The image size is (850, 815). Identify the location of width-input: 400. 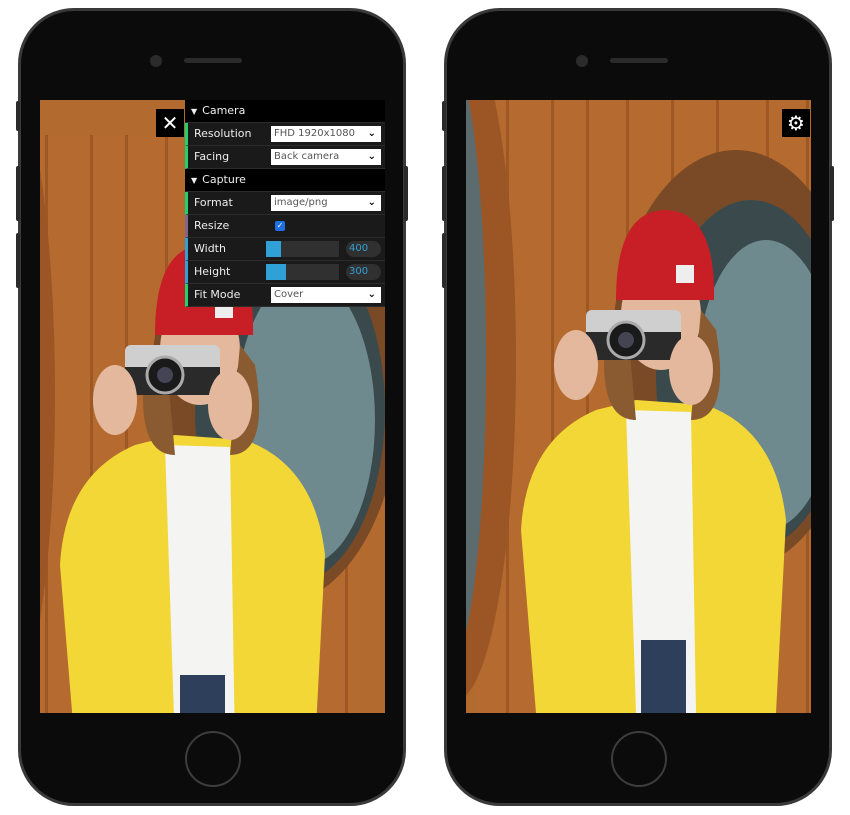
(363, 249).